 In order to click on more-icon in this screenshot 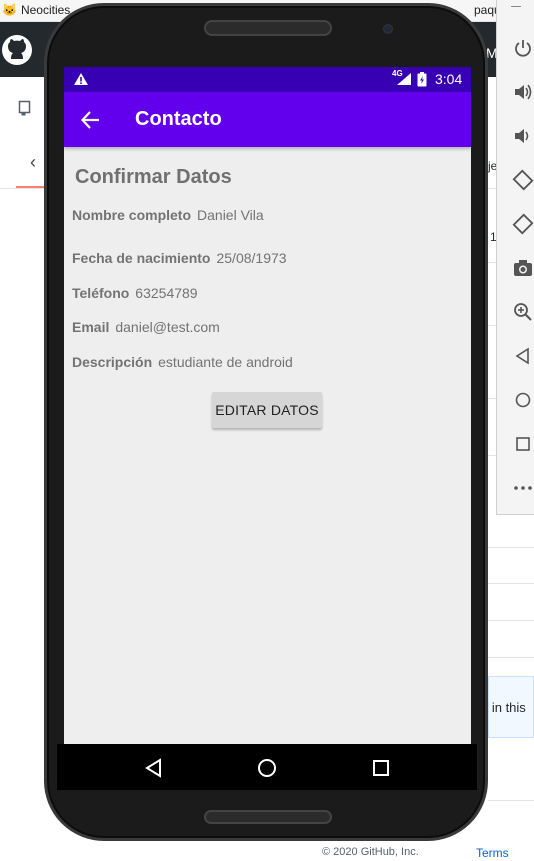, I will do `click(522, 488)`.